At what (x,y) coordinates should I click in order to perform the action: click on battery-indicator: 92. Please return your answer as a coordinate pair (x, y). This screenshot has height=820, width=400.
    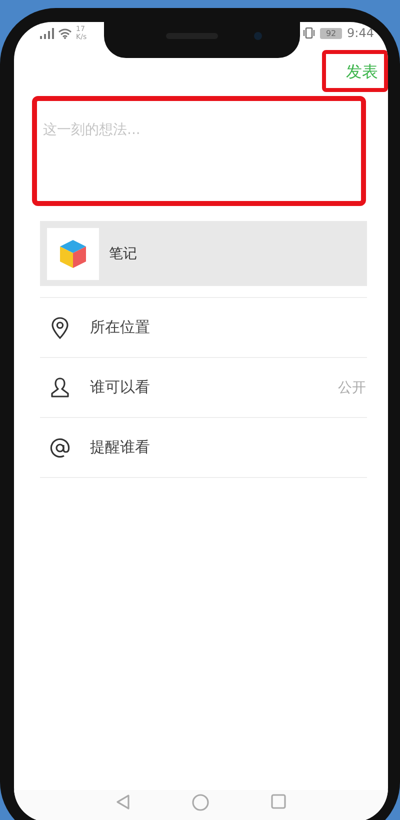
    Looking at the image, I should click on (331, 33).